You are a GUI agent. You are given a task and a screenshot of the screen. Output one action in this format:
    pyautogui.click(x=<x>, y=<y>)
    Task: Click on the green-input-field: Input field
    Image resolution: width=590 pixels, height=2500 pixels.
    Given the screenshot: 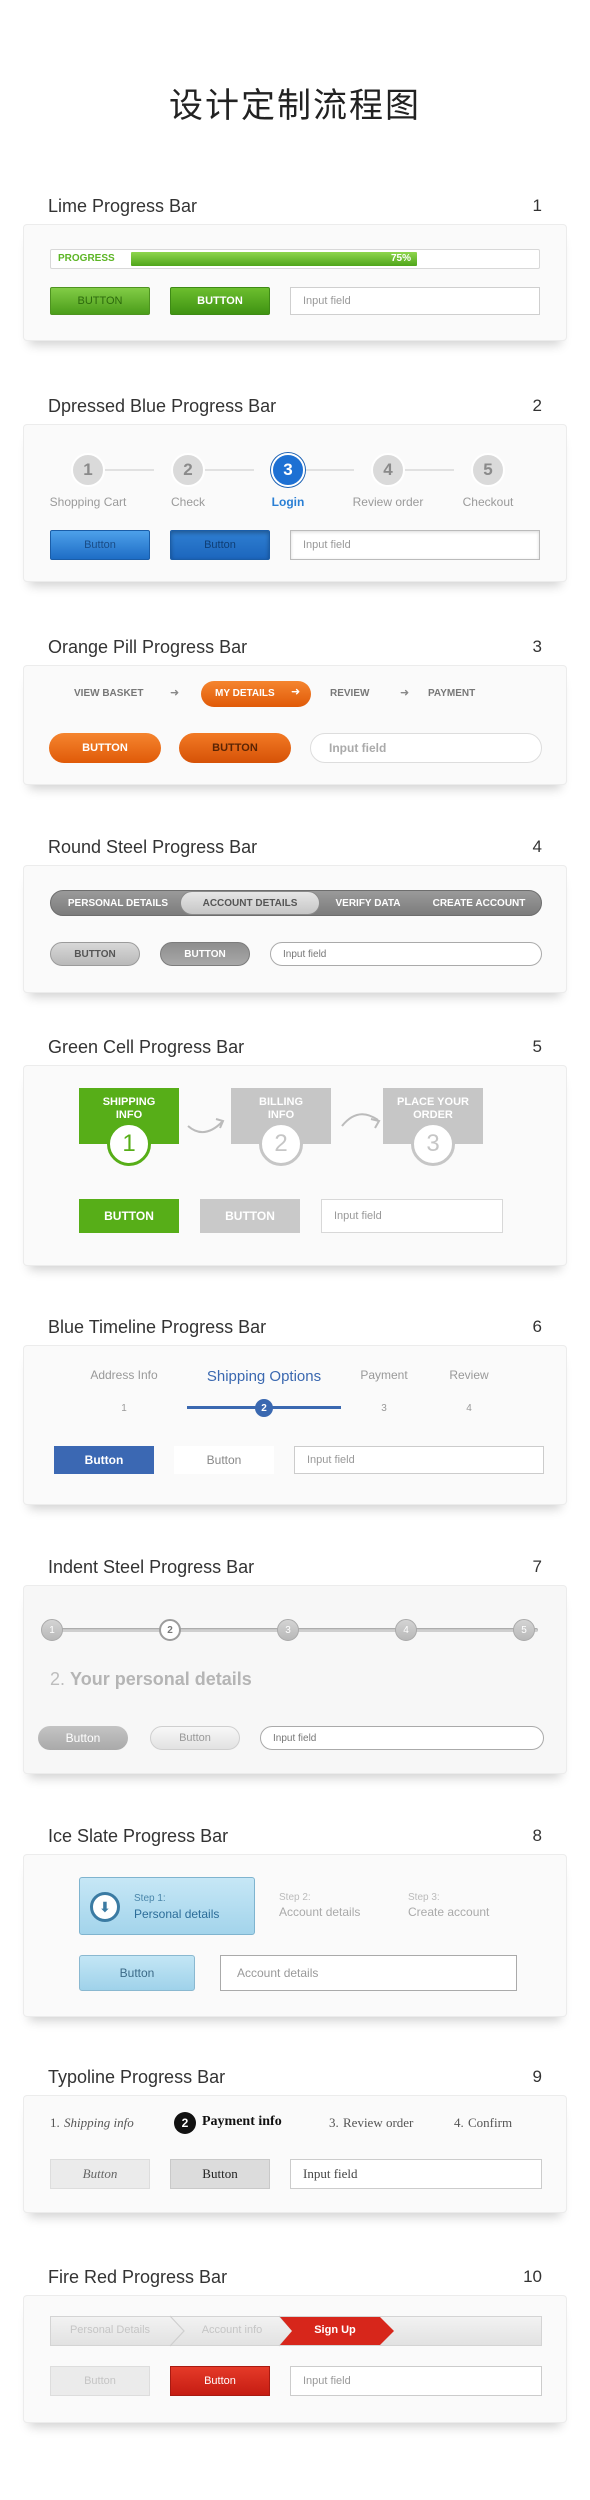 What is the action you would take?
    pyautogui.click(x=412, y=1216)
    